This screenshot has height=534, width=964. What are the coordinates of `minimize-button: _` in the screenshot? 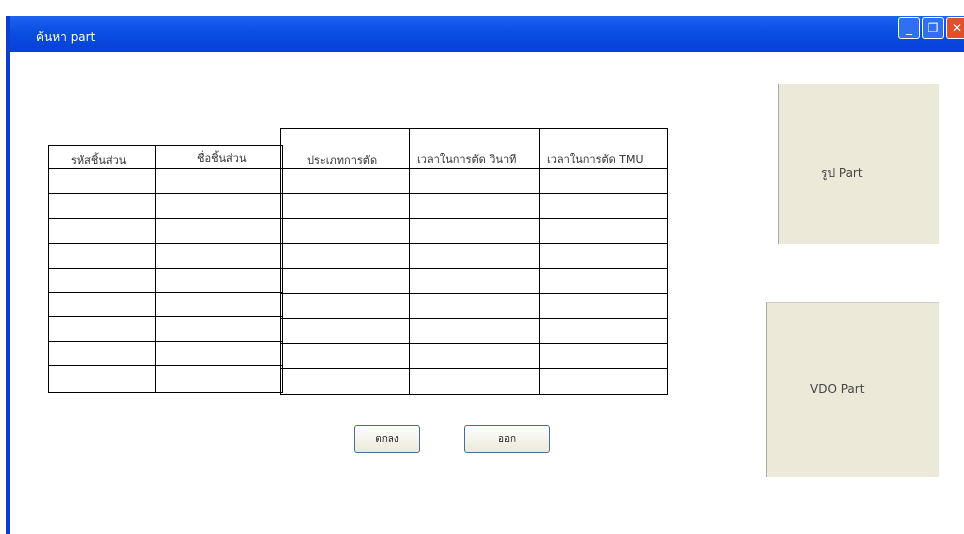 It's located at (909, 28).